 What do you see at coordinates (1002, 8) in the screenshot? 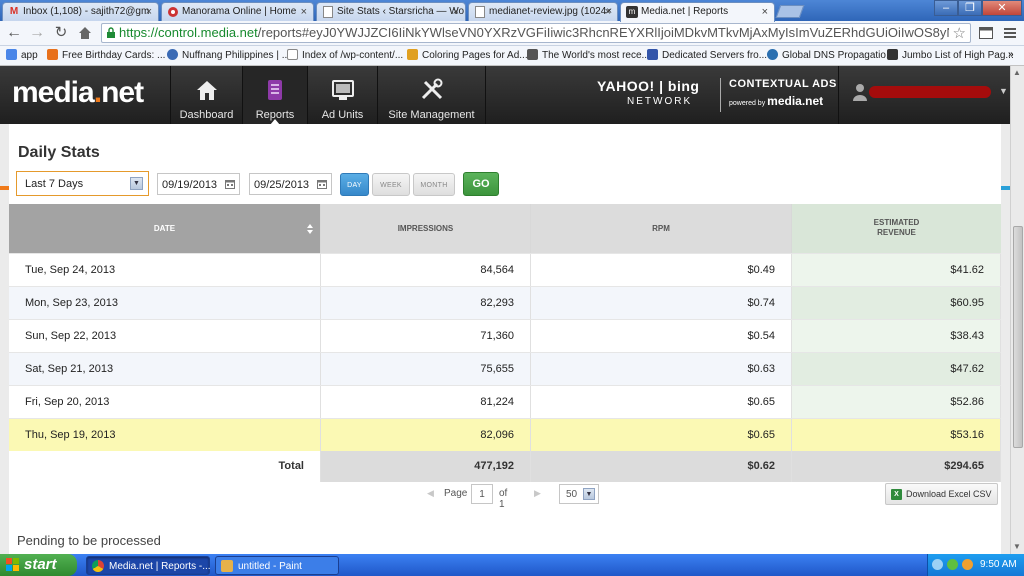
I see `close-window-button: ✕` at bounding box center [1002, 8].